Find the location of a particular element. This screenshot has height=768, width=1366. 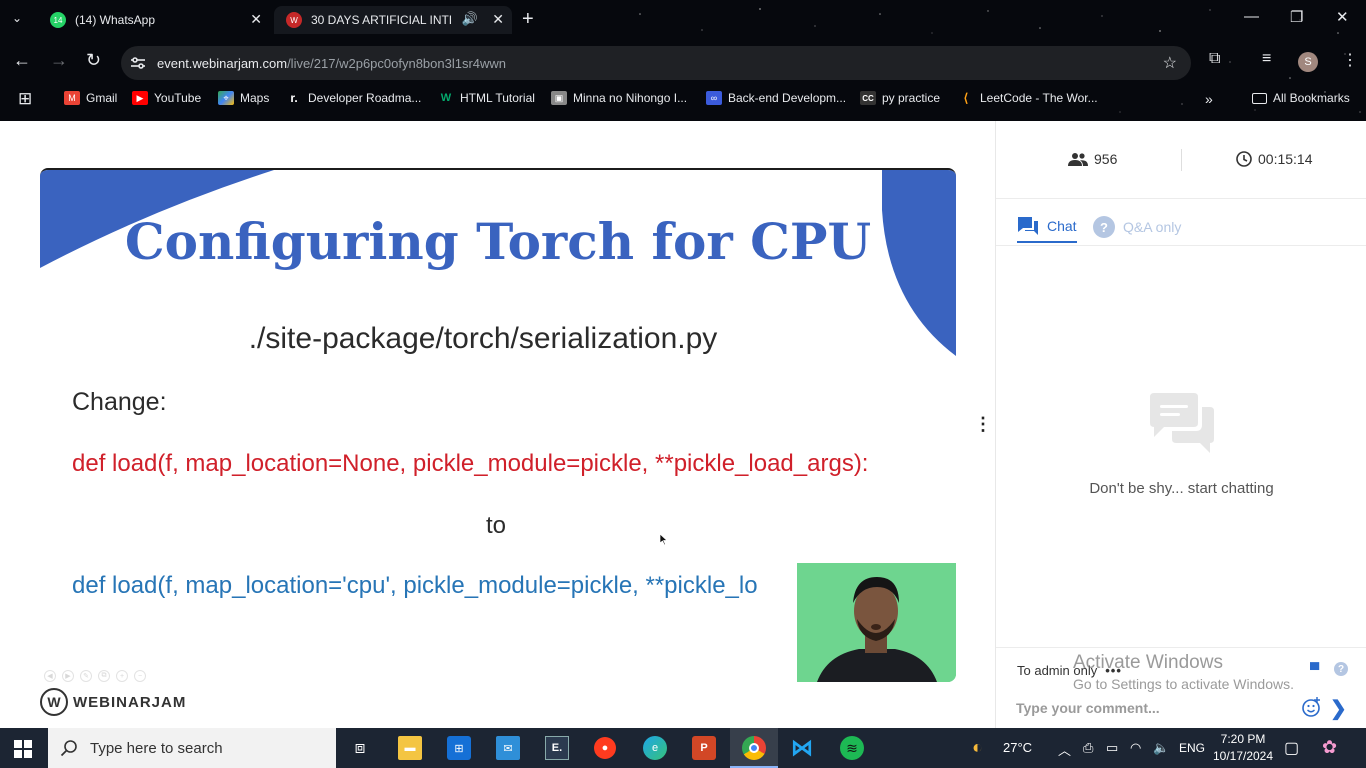

profile-avatar: S is located at coordinates (1308, 62).